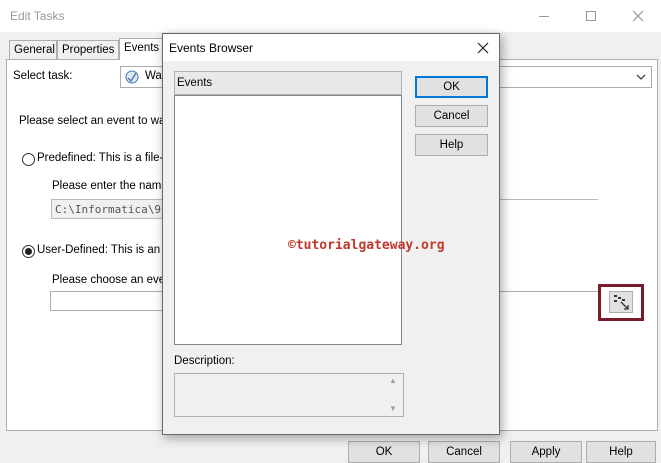 Image resolution: width=661 pixels, height=463 pixels. Describe the element at coordinates (211, 48) in the screenshot. I see `events-browser-title: Events Browser` at that location.